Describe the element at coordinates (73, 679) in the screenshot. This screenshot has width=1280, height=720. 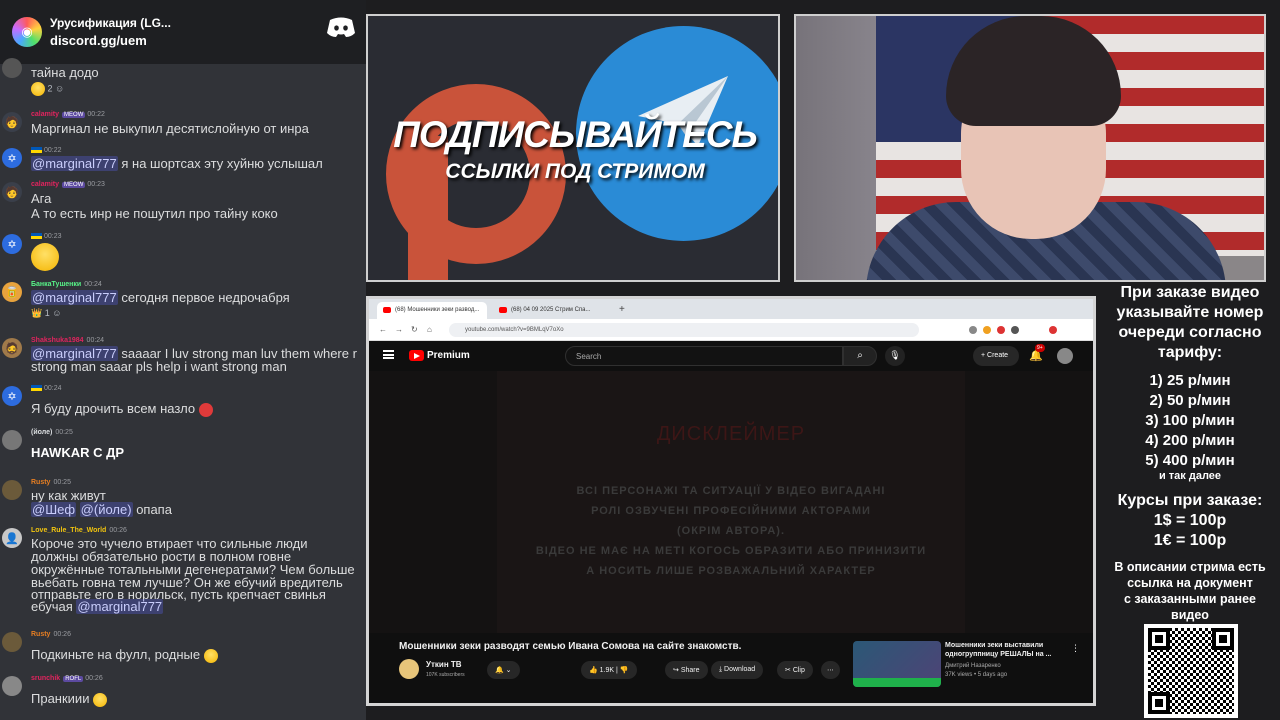
I see `user-badge: ROFL` at that location.